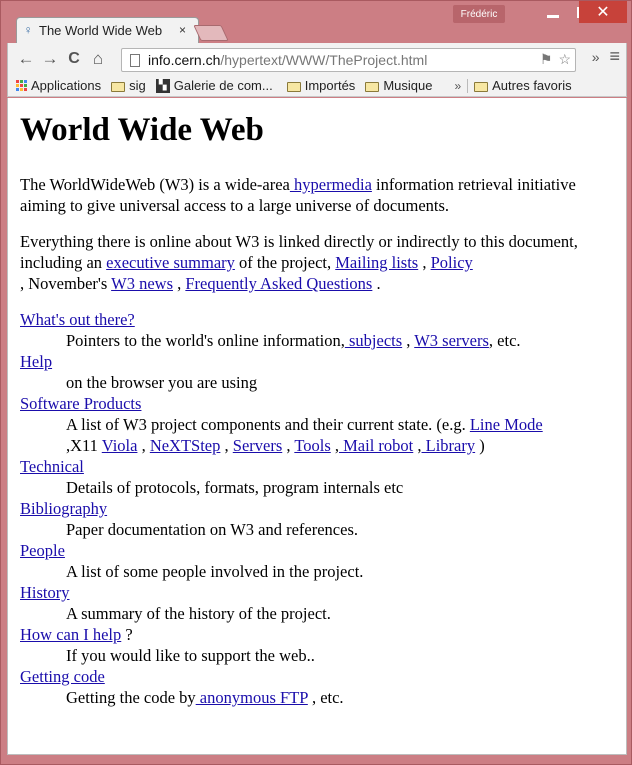  What do you see at coordinates (184, 60) in the screenshot?
I see `url-host: info.cern.ch` at bounding box center [184, 60].